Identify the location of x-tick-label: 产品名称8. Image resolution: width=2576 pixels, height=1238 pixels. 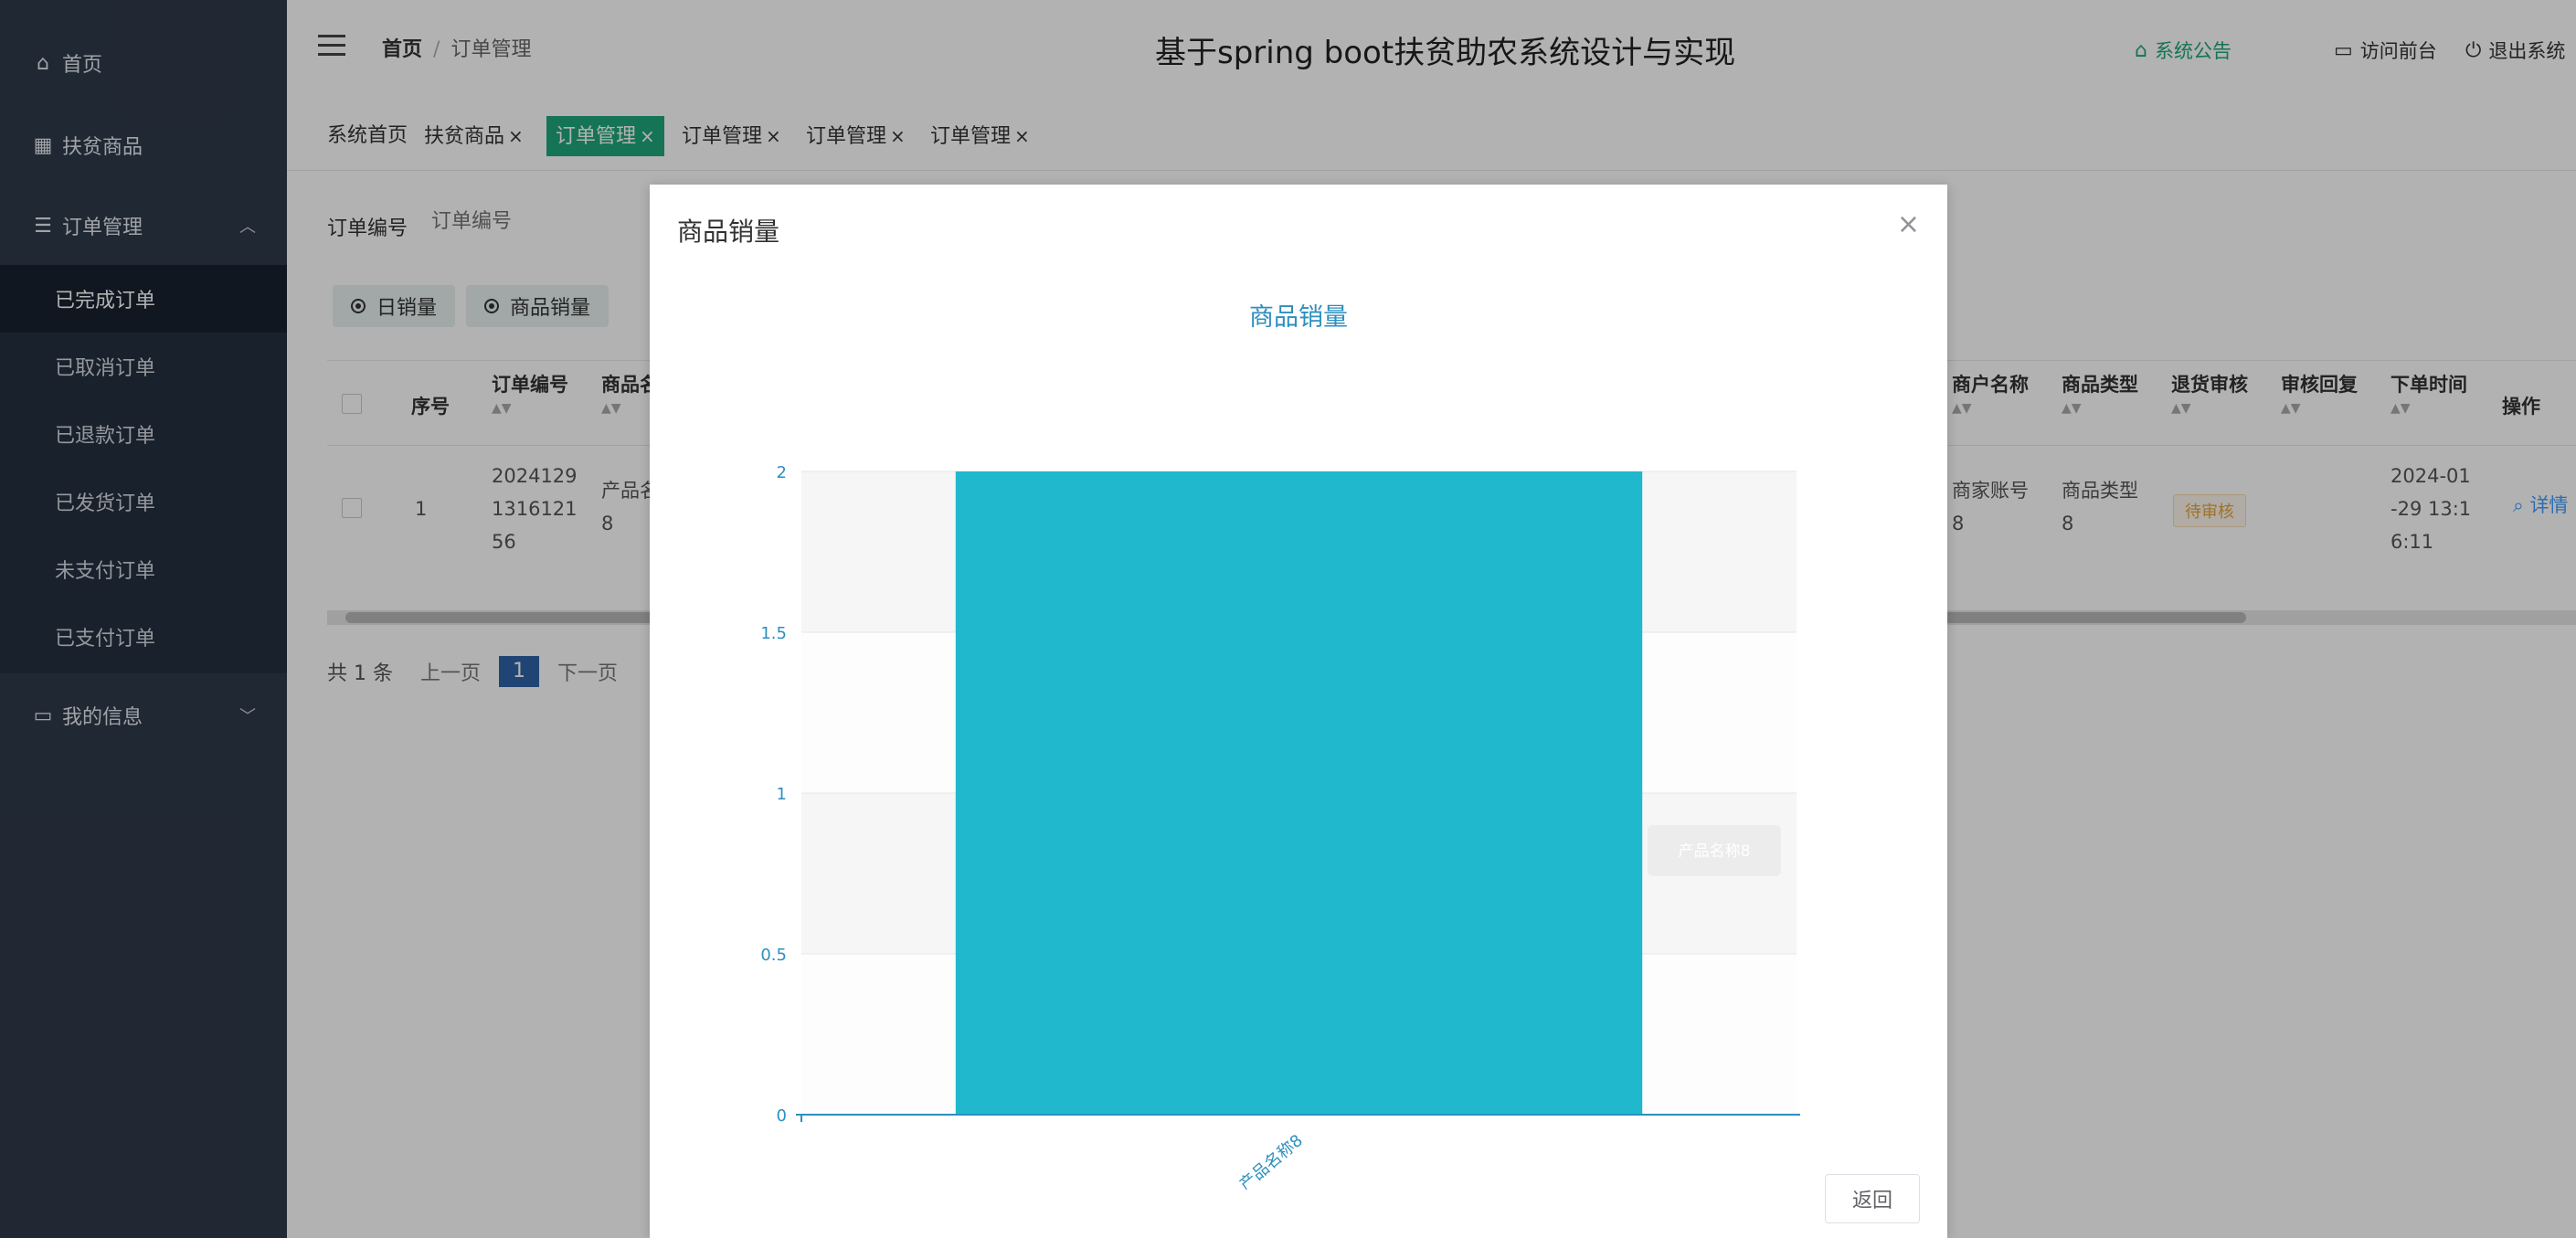
(1270, 1160).